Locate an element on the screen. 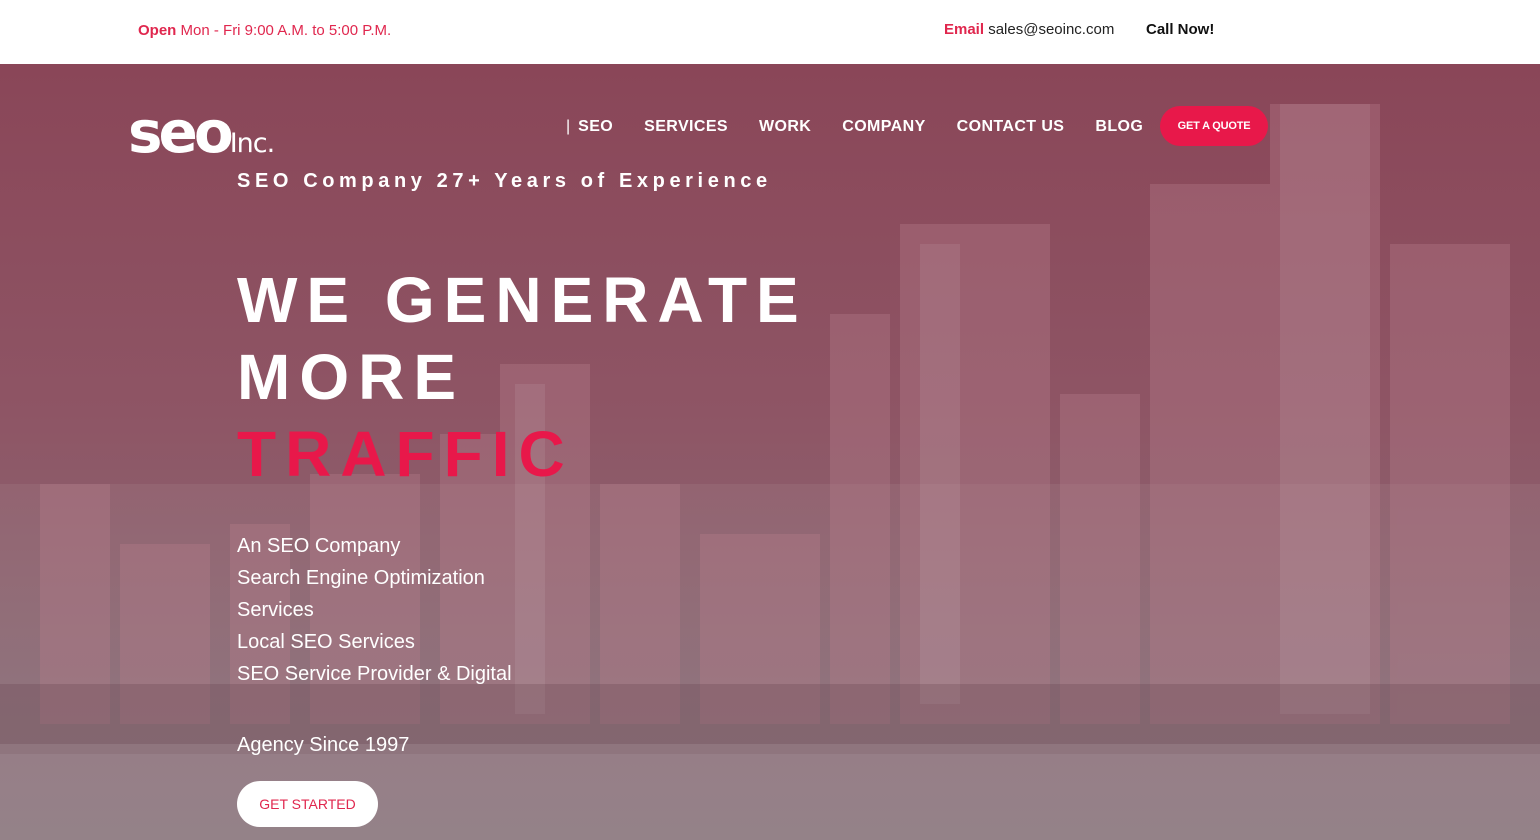 Image resolution: width=1540 pixels, height=840 pixels. nav-item-seo: SEO is located at coordinates (595, 127).